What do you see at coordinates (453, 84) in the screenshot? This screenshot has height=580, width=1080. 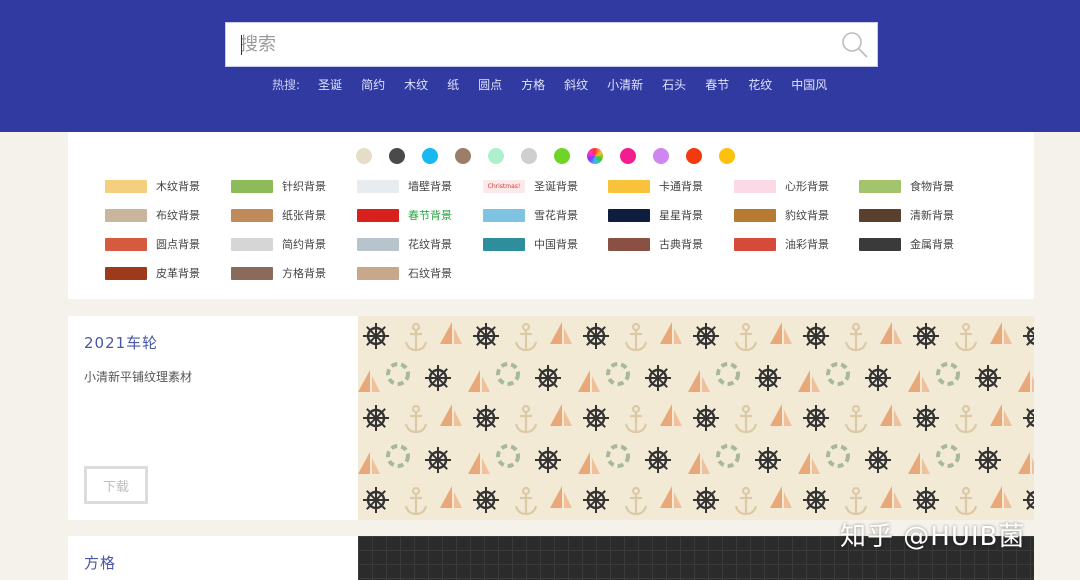 I see `hot-term: 纸` at bounding box center [453, 84].